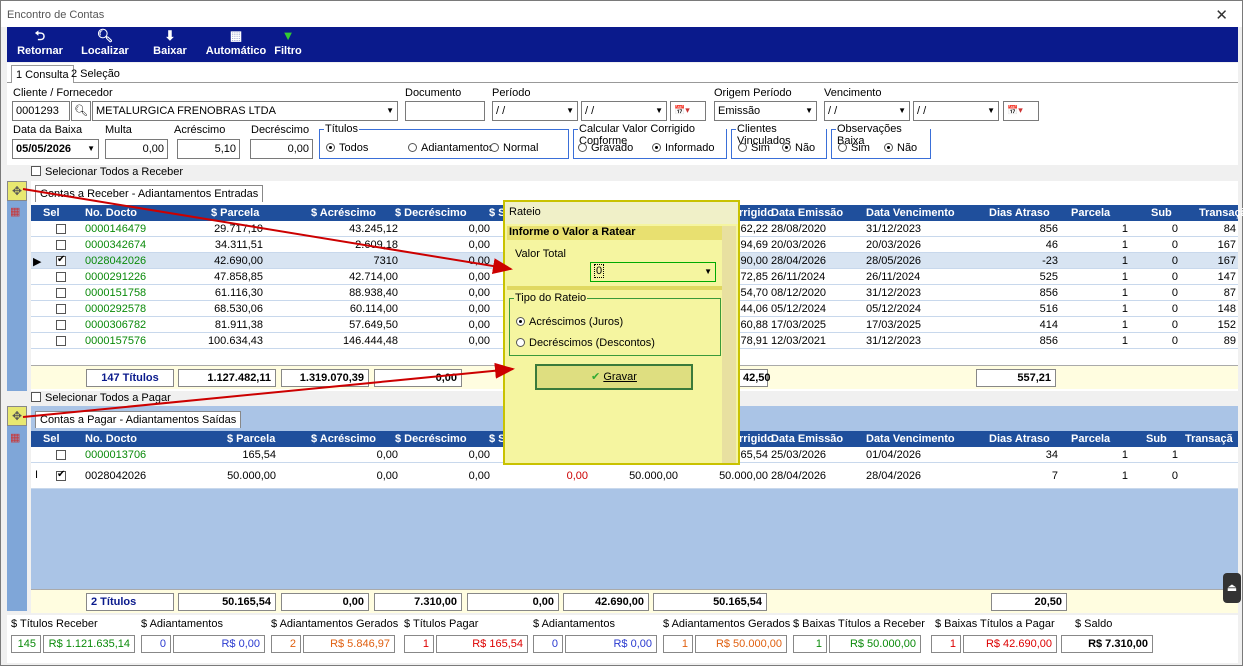 The image size is (1243, 667). What do you see at coordinates (54, 624) in the screenshot?
I see `summary-label: $ Títulos Receber` at bounding box center [54, 624].